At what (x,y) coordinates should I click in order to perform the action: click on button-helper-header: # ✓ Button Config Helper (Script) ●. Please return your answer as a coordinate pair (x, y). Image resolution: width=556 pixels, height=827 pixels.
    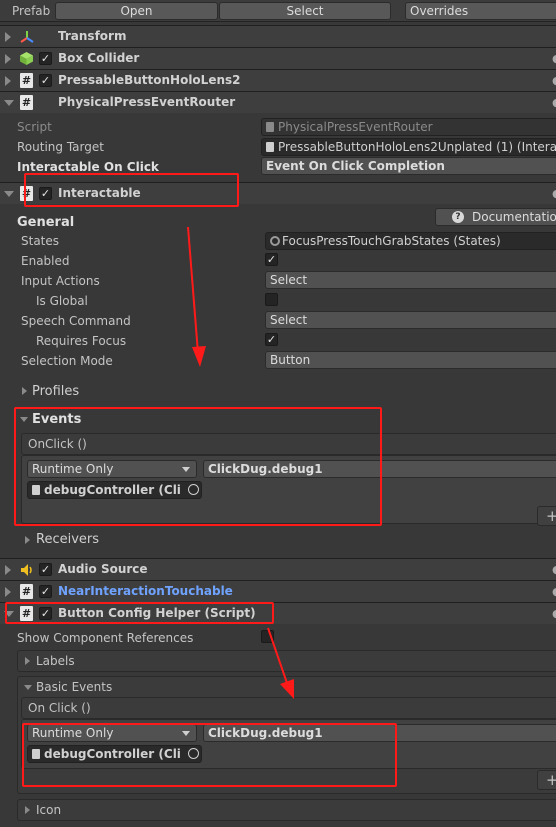
    Looking at the image, I should click on (278, 613).